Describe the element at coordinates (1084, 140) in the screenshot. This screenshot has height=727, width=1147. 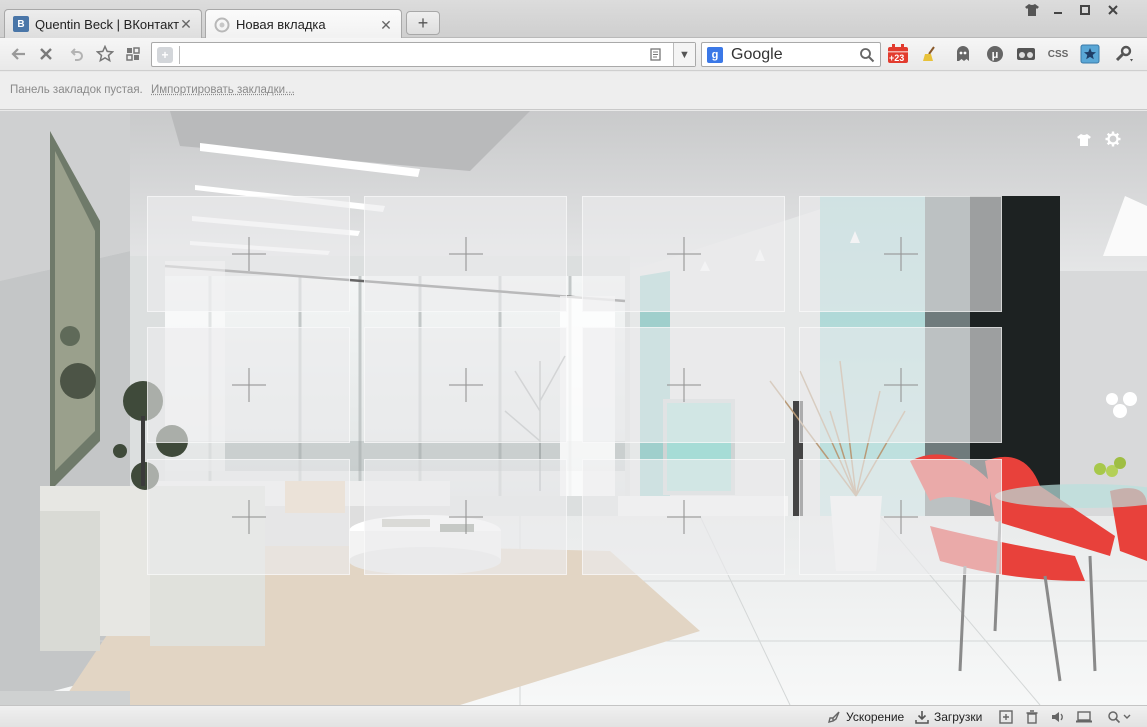
I see `skin-shirt-icon` at that location.